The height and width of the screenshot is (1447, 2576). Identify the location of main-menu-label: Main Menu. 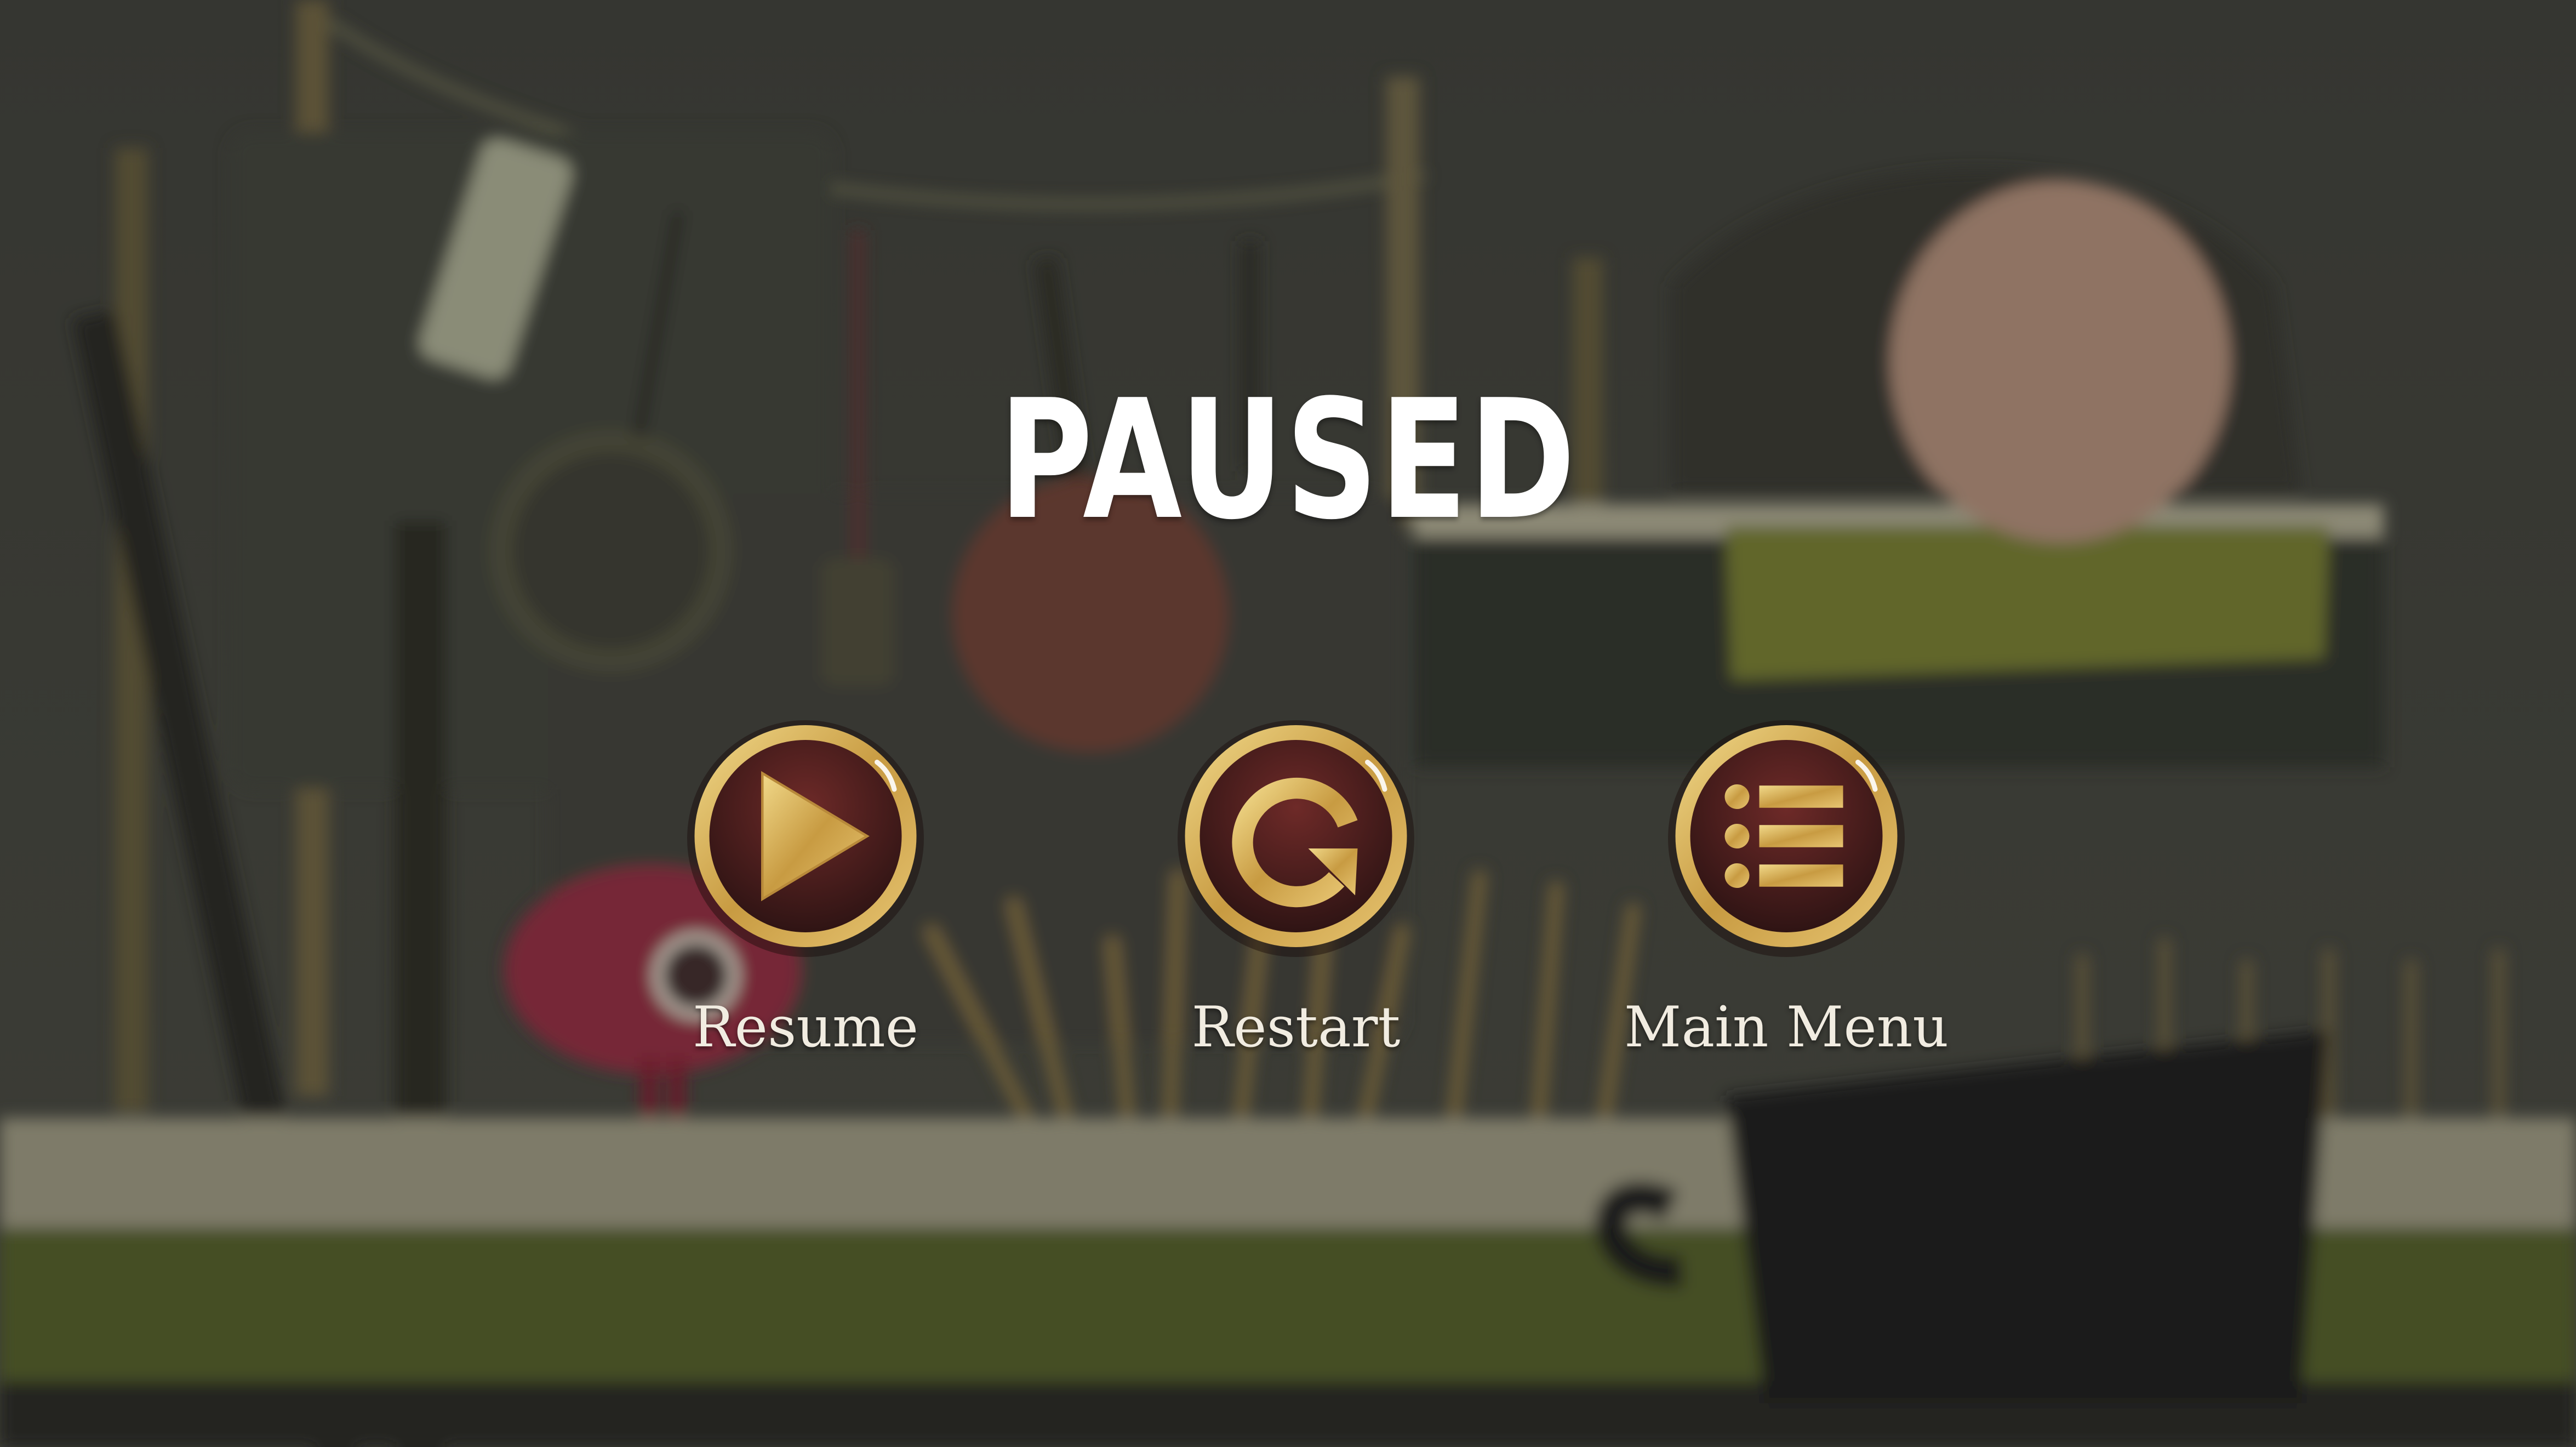
(1786, 1027).